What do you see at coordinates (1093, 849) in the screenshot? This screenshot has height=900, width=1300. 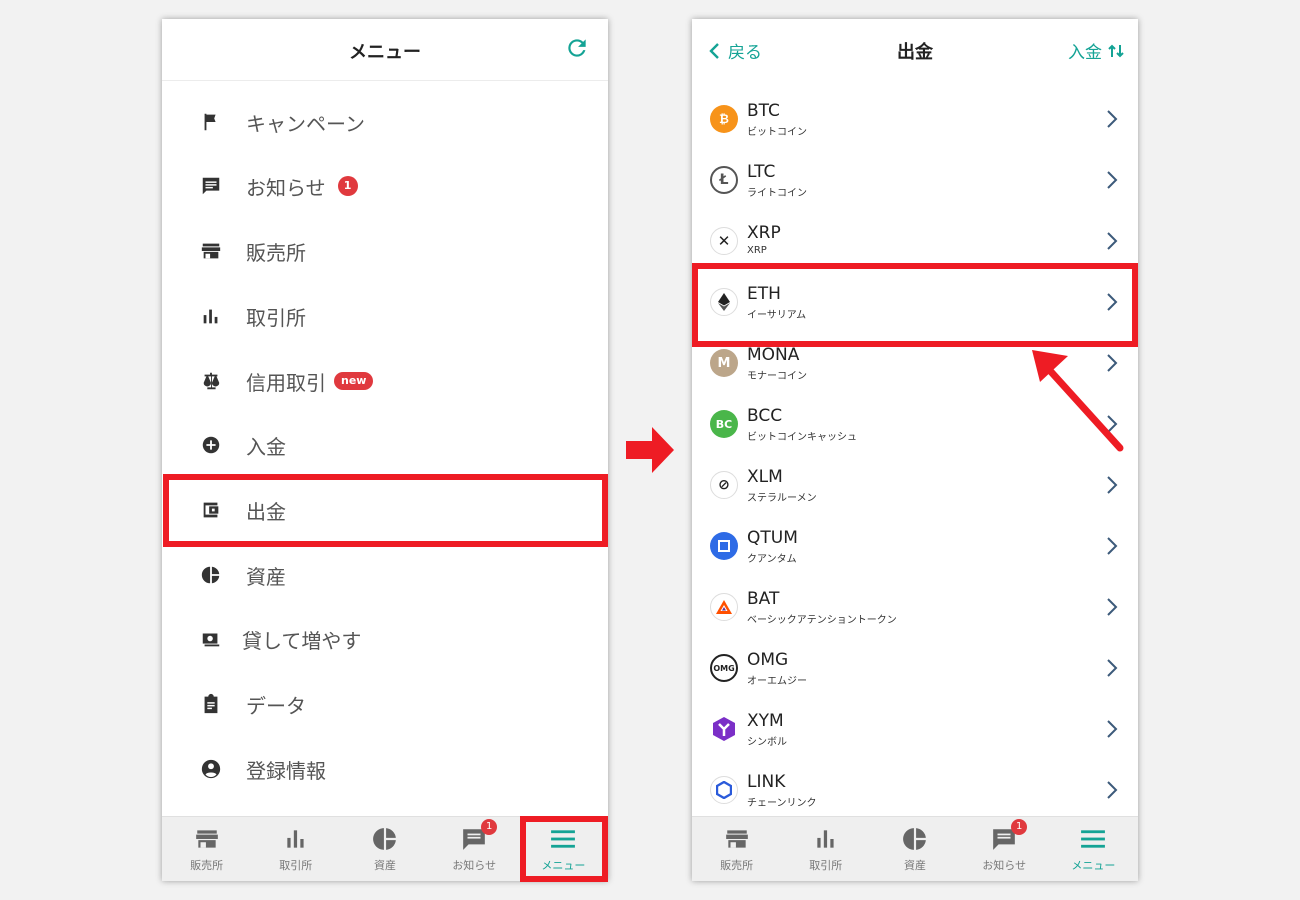 I see `tab-menu: メニュー` at bounding box center [1093, 849].